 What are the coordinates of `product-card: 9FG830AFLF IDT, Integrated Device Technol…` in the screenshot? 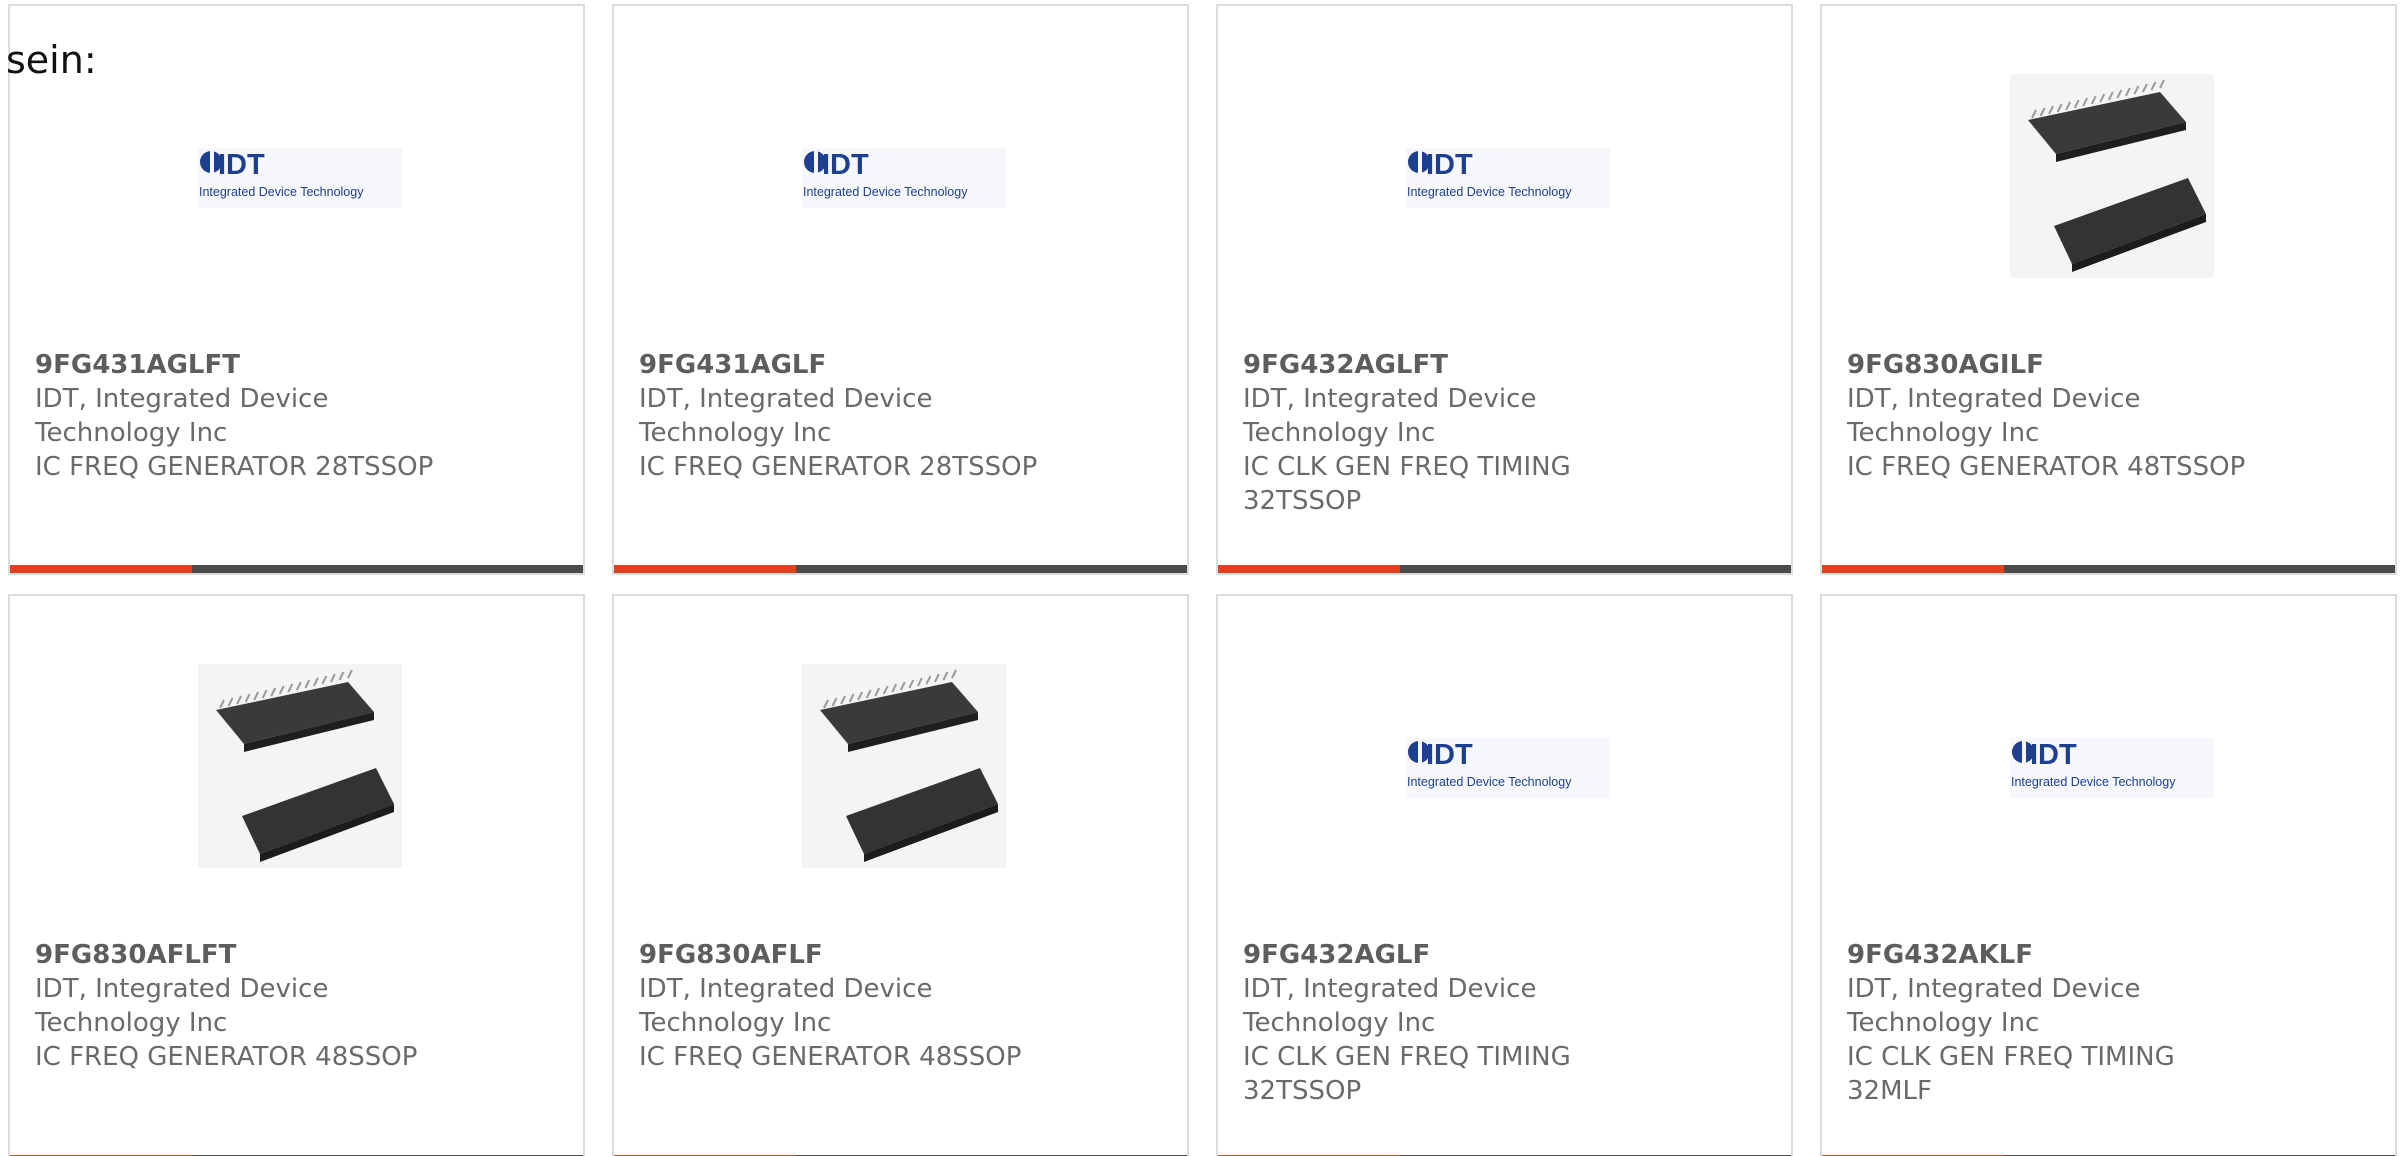 It's located at (900, 875).